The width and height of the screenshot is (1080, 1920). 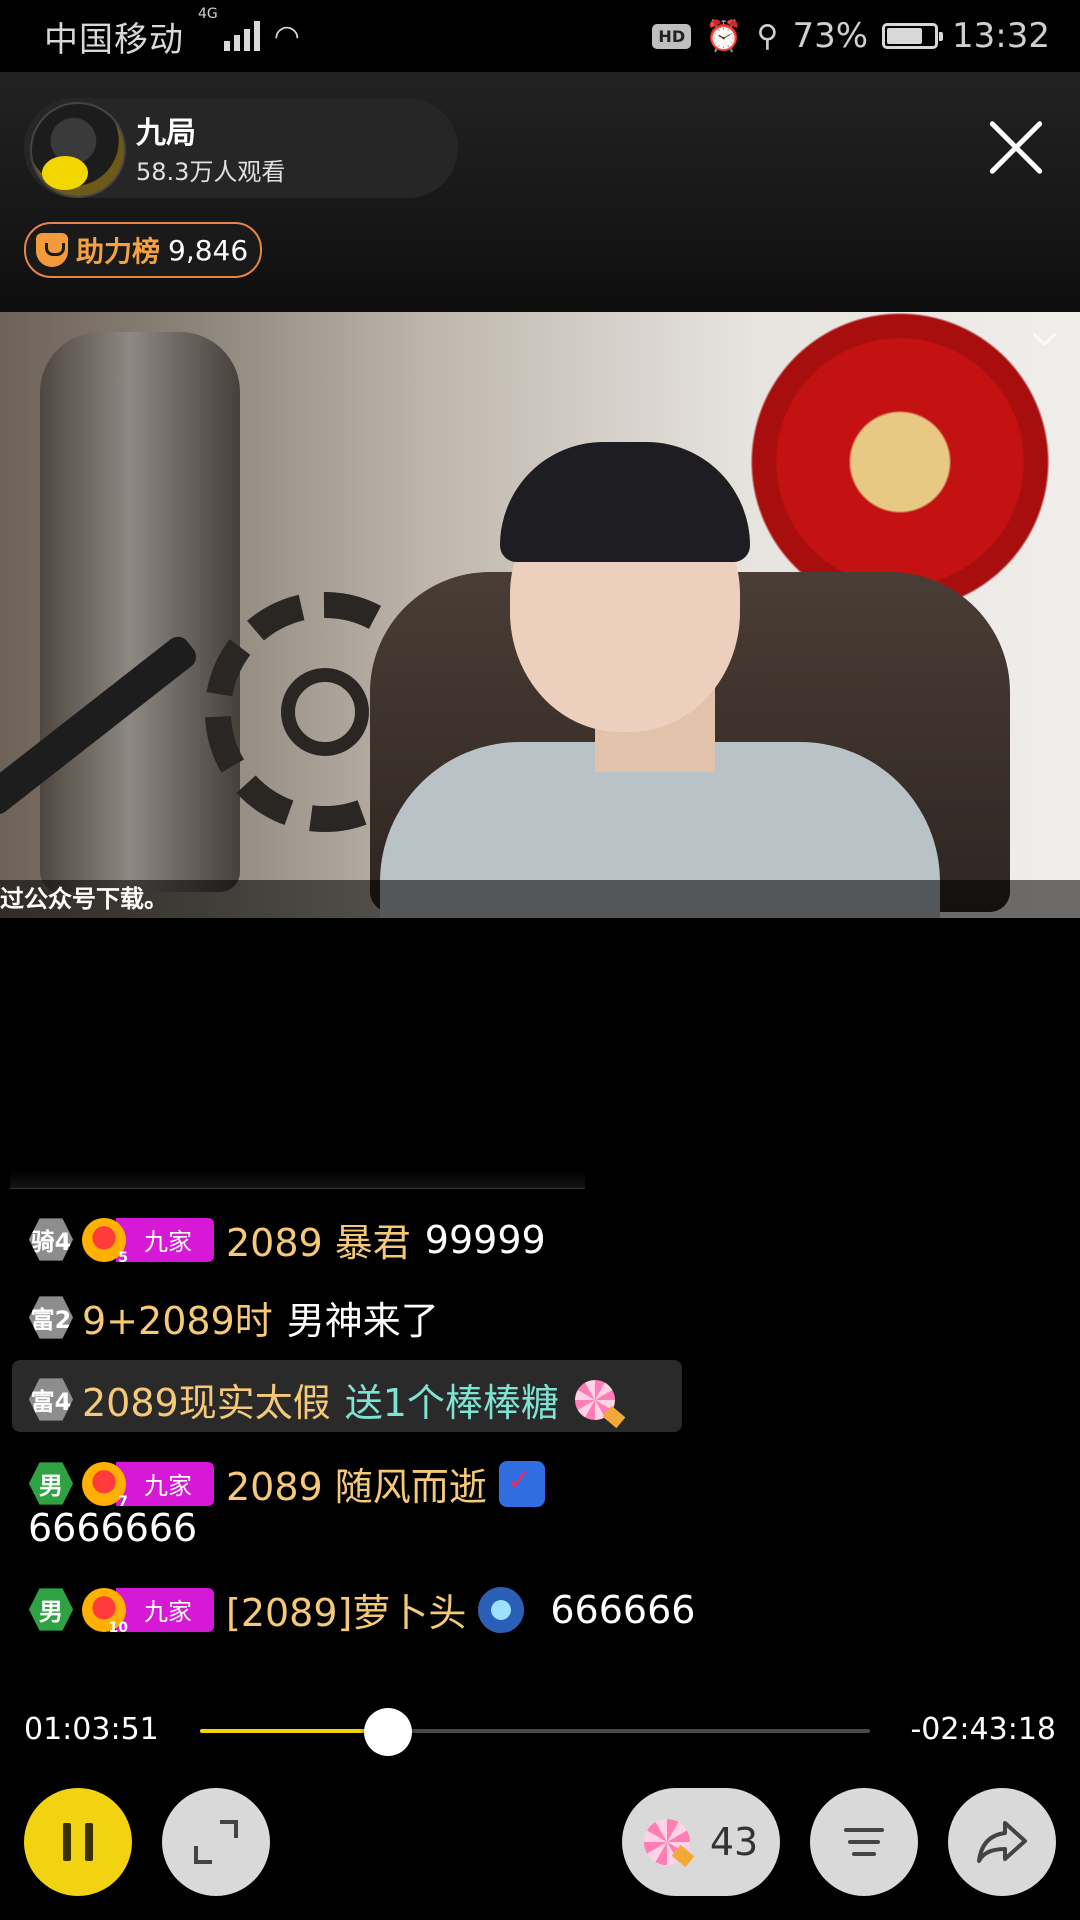 What do you see at coordinates (177, 1317) in the screenshot?
I see `username: 9+2089时` at bounding box center [177, 1317].